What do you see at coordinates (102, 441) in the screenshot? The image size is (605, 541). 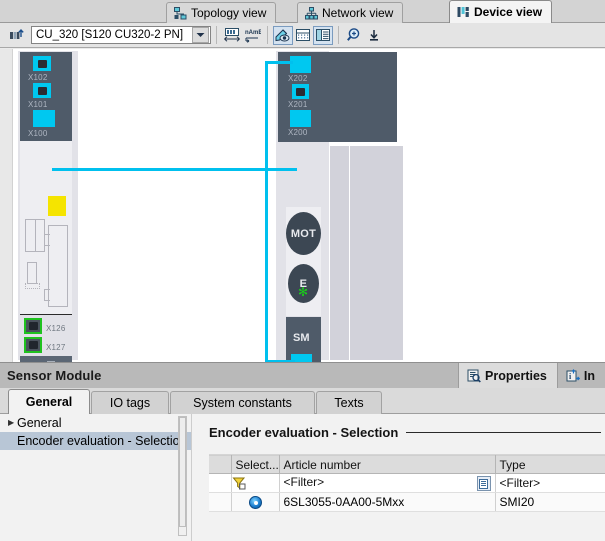 I see `nav-item-encoder-evaluation-selection-label: Encoder evaluation - Selection` at bounding box center [102, 441].